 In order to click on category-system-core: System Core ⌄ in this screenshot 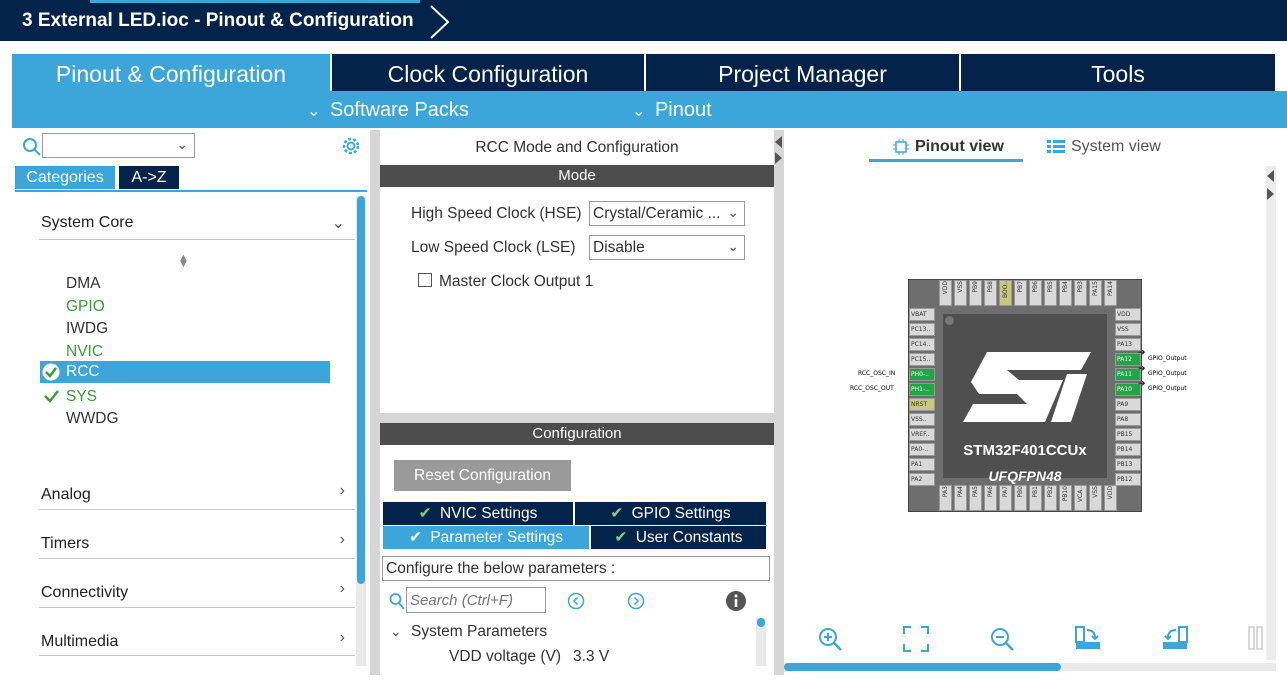, I will do `click(197, 224)`.